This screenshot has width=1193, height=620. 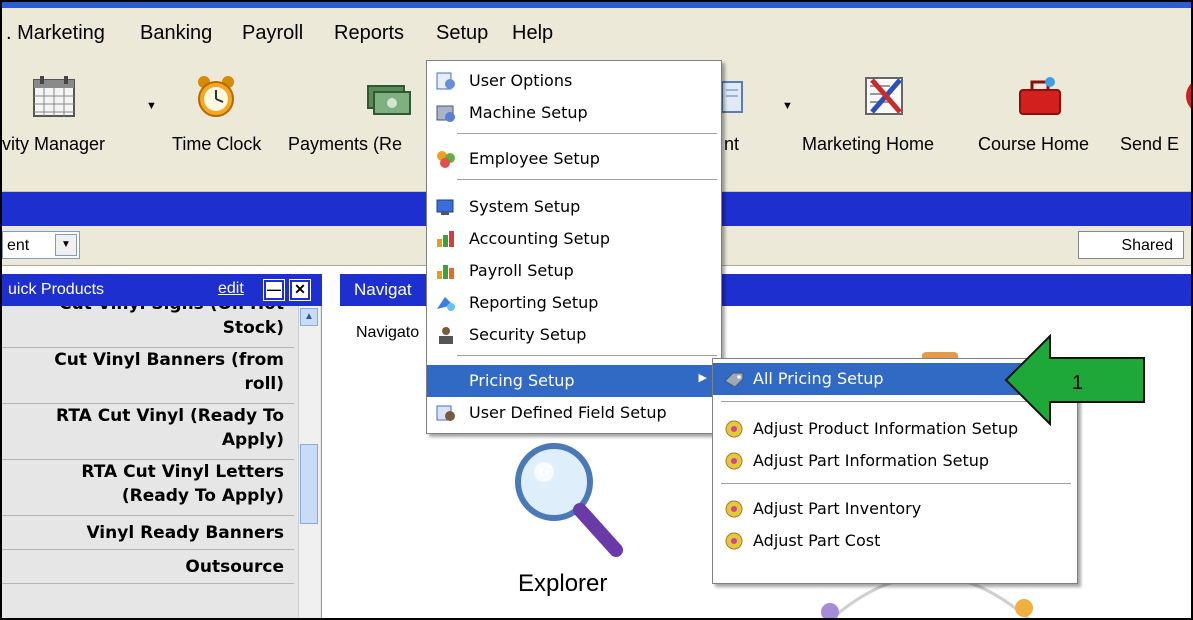 I want to click on callout-number: 1, so click(x=1078, y=383).